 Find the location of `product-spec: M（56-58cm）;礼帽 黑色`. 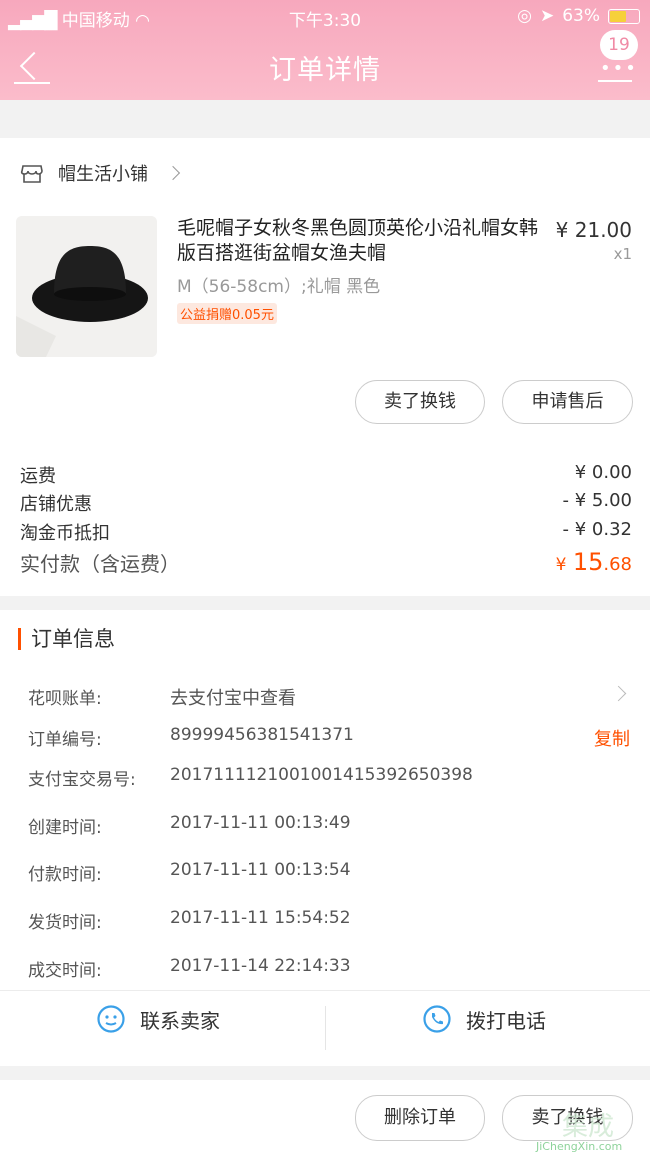

product-spec: M（56-58cm）;礼帽 黑色 is located at coordinates (279, 287).